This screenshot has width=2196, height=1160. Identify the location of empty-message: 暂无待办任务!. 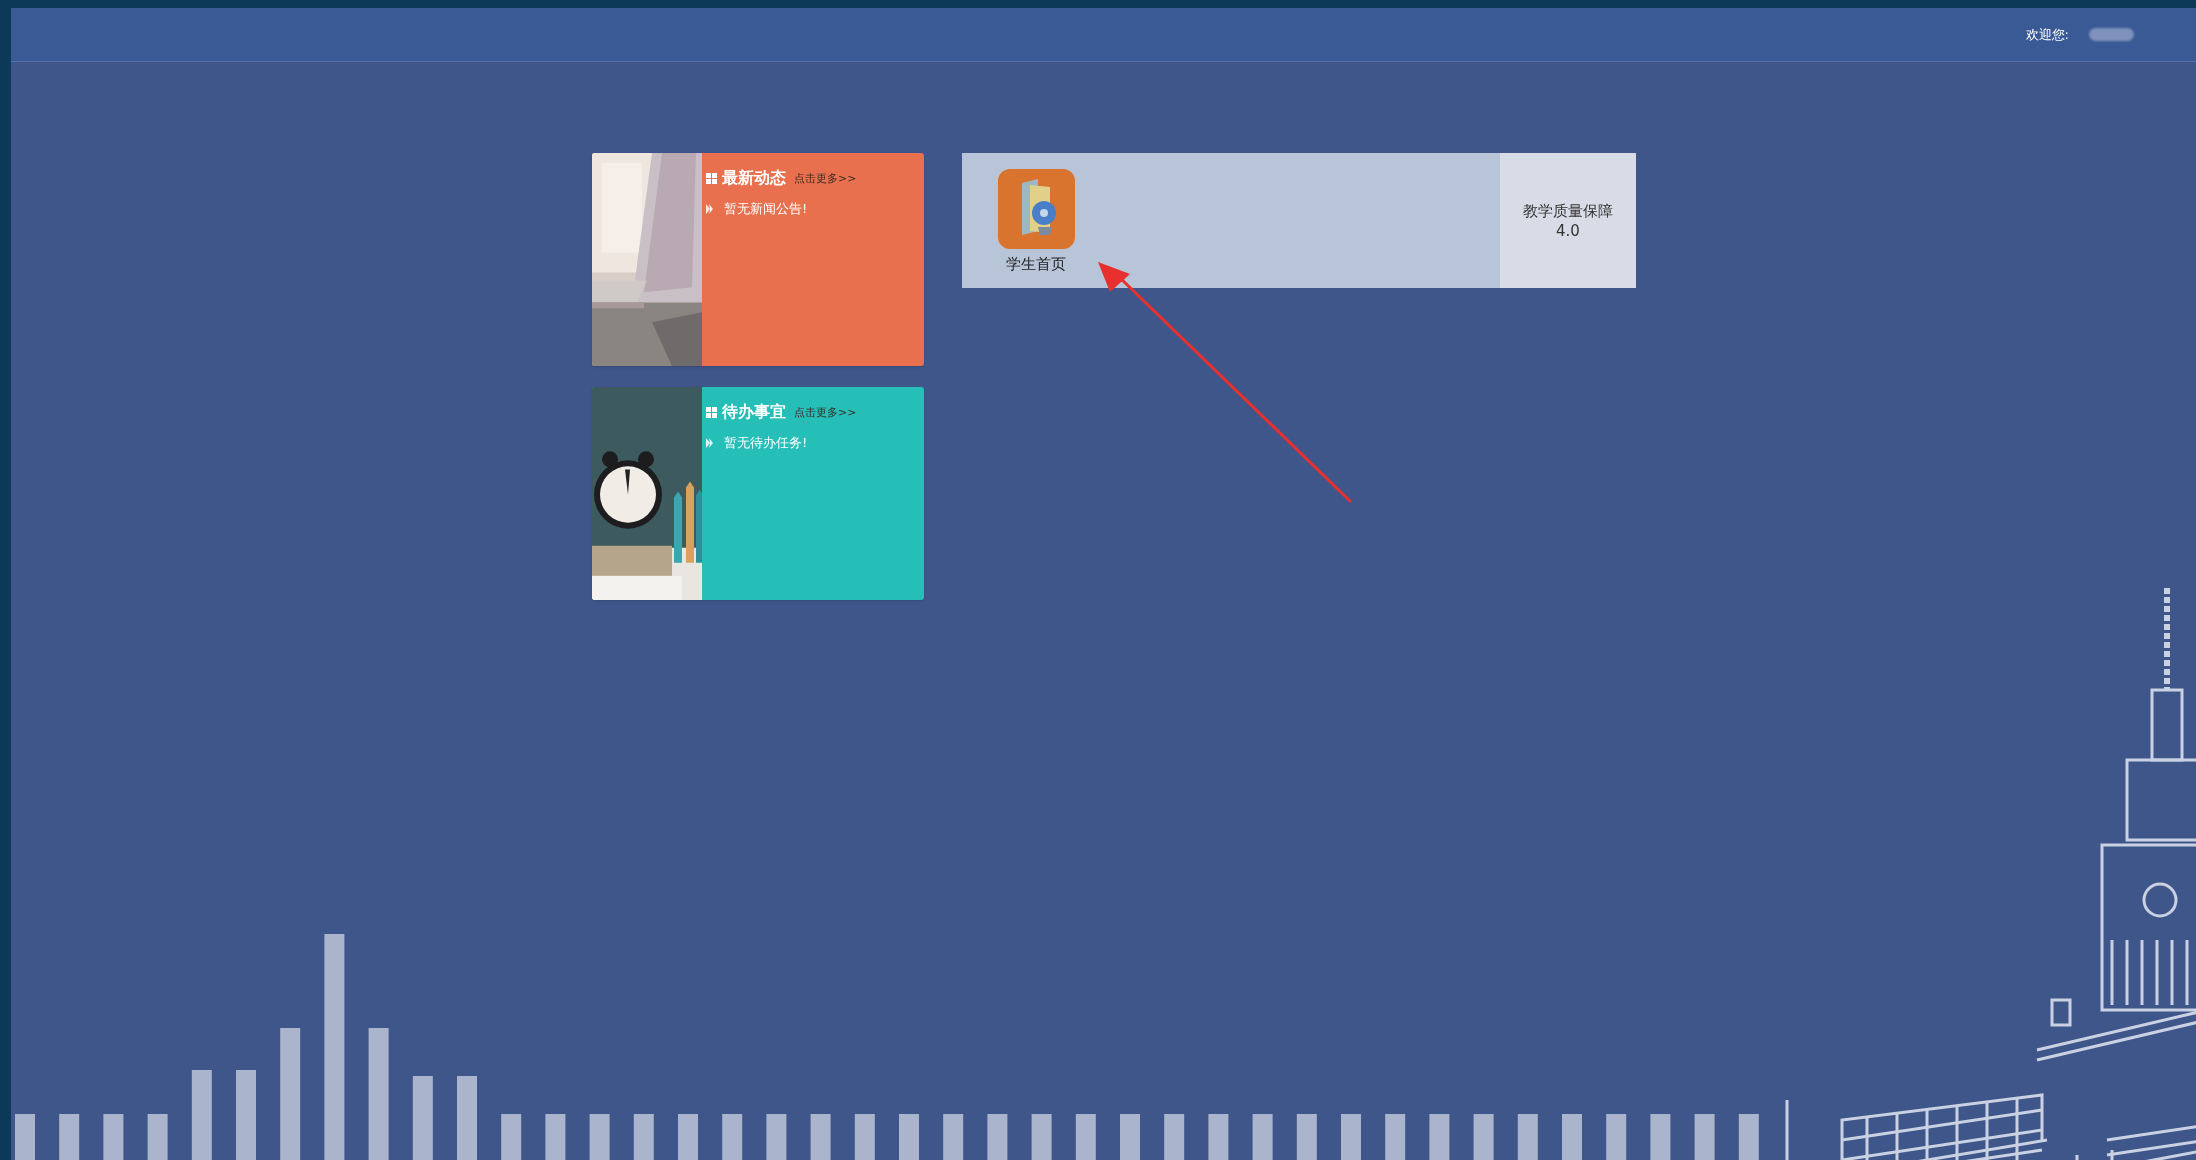
(766, 443).